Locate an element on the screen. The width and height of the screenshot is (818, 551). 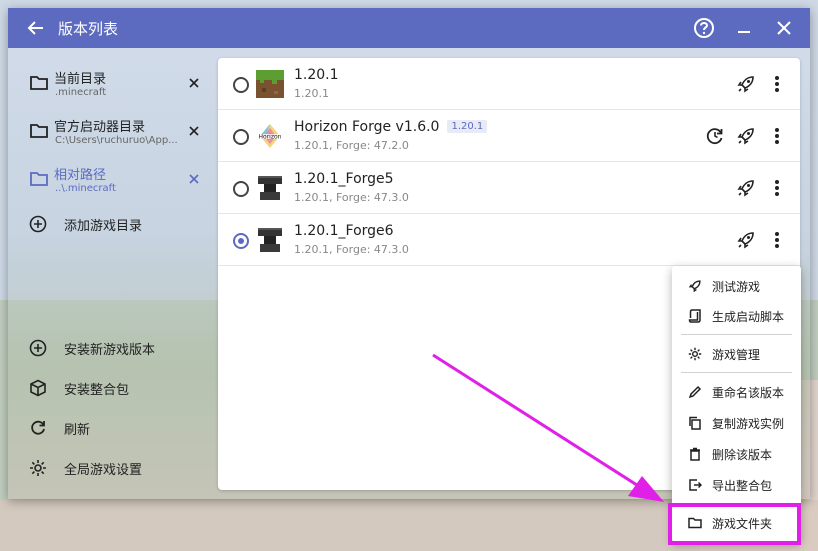
update-icon is located at coordinates (714, 136).